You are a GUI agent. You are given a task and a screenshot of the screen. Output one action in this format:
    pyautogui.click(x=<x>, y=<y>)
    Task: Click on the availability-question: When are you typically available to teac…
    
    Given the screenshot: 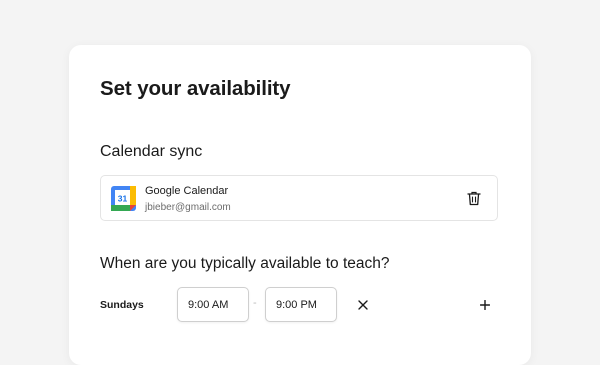 What is the action you would take?
    pyautogui.click(x=245, y=263)
    